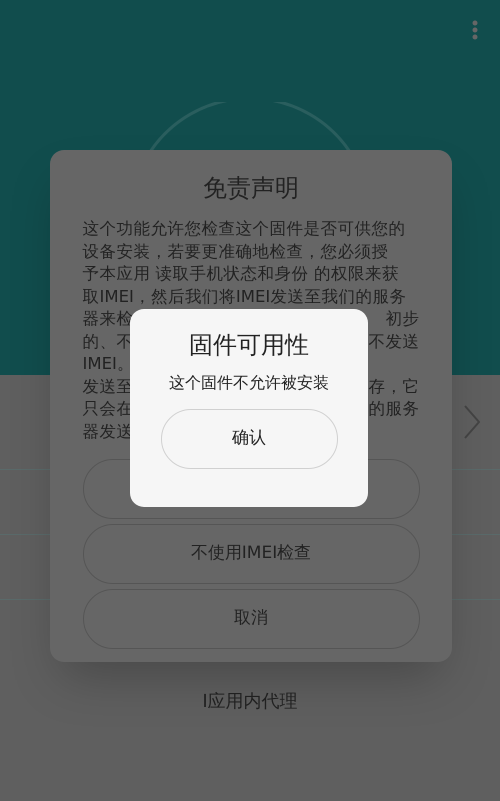 The width and height of the screenshot is (500, 801). I want to click on disclaimer-text: 予本应用 读取手机状态和身份 的权限来获, so click(240, 274).